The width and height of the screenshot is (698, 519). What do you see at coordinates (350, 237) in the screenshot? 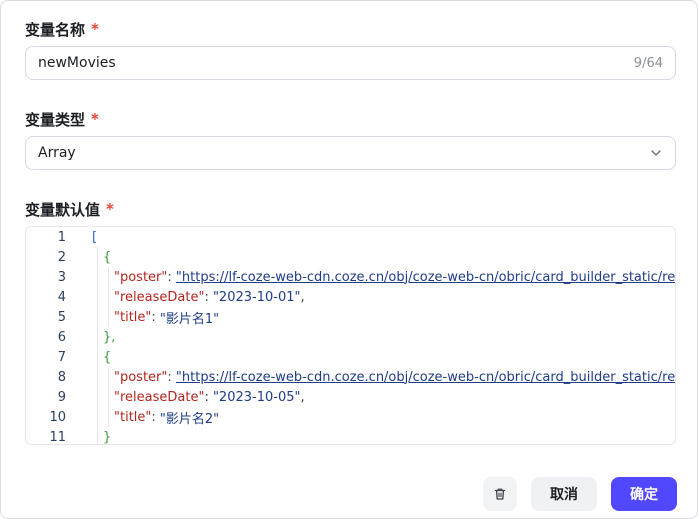
I see `code-line: 1 [` at bounding box center [350, 237].